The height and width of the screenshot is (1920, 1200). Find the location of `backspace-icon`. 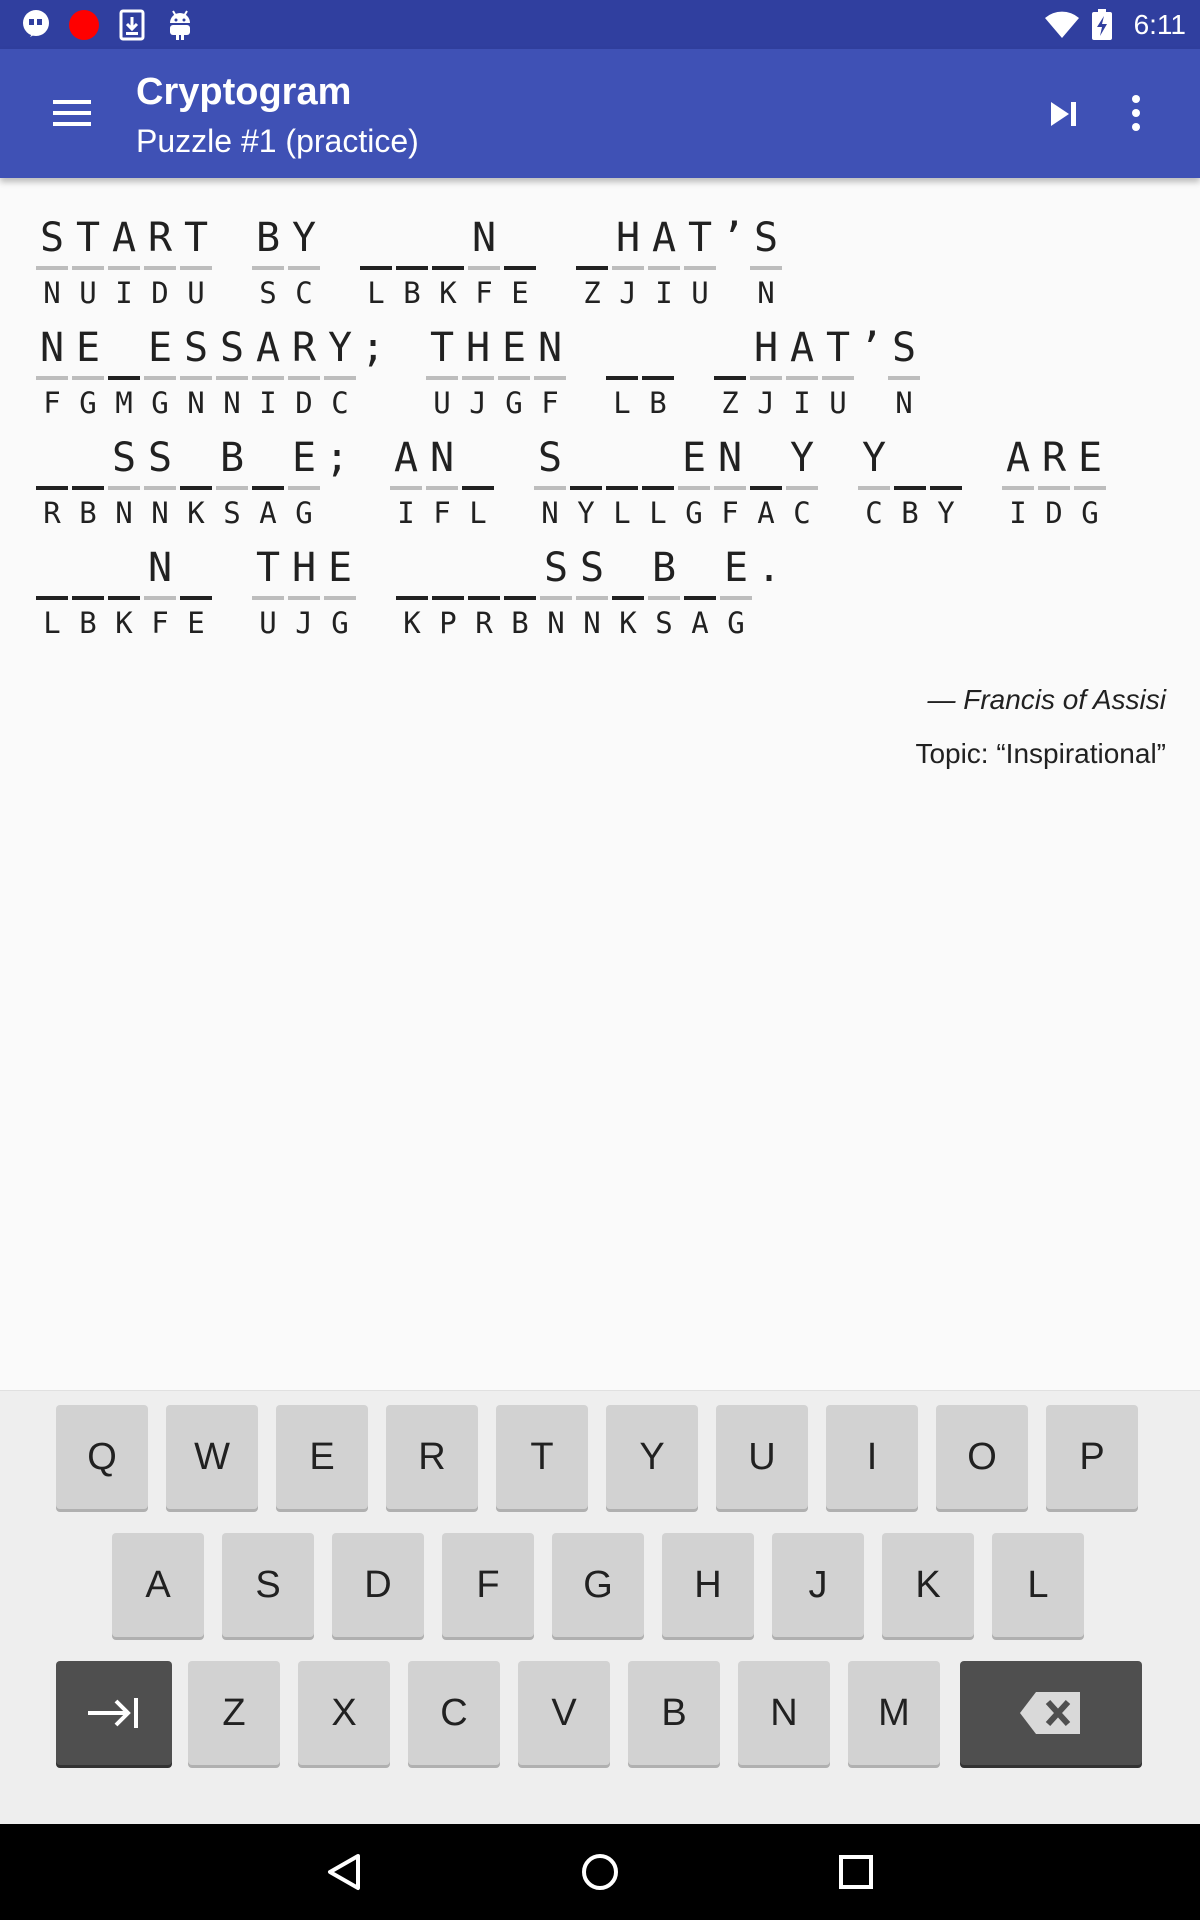

backspace-icon is located at coordinates (1051, 1713).